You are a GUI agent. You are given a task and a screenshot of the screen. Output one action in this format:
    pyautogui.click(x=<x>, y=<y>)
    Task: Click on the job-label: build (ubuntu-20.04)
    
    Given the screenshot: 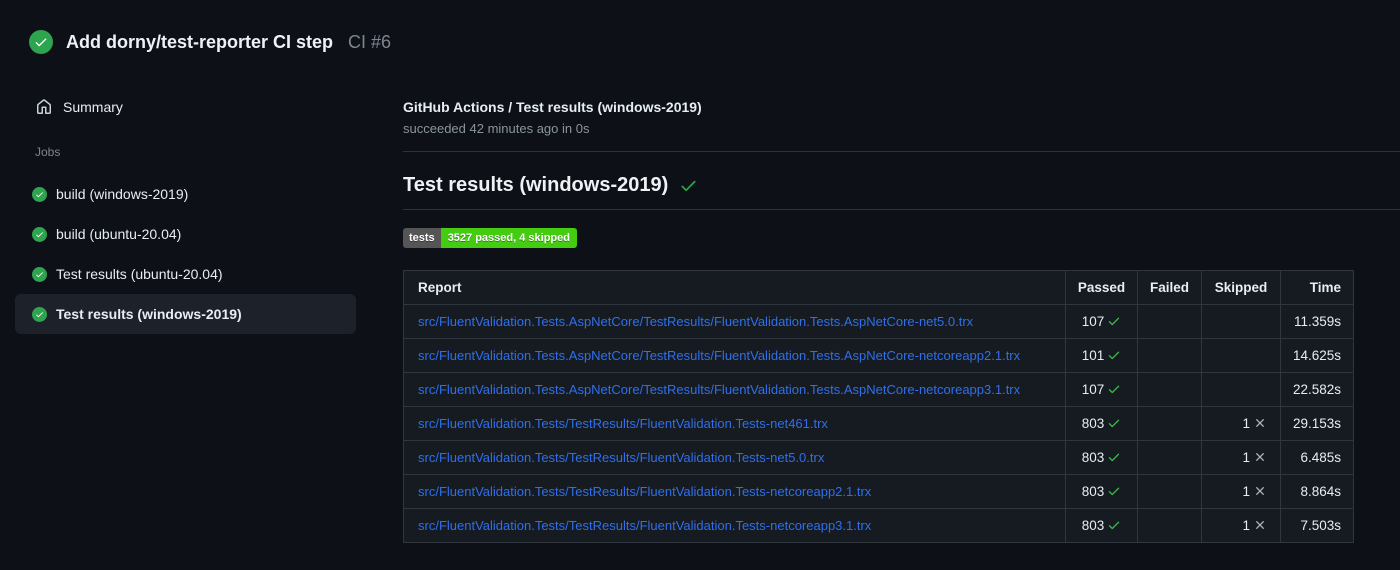 What is the action you would take?
    pyautogui.click(x=119, y=234)
    